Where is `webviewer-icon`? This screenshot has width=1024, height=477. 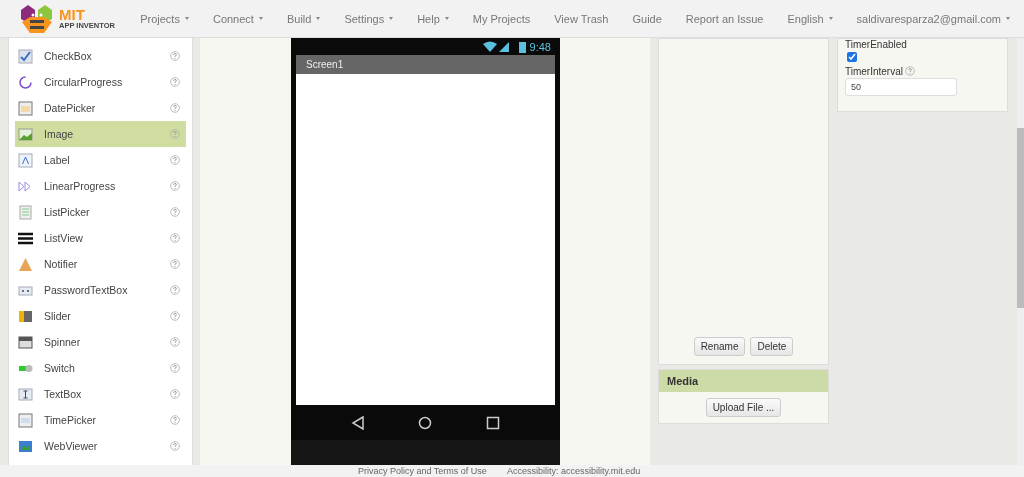
webviewer-icon is located at coordinates (25, 446).